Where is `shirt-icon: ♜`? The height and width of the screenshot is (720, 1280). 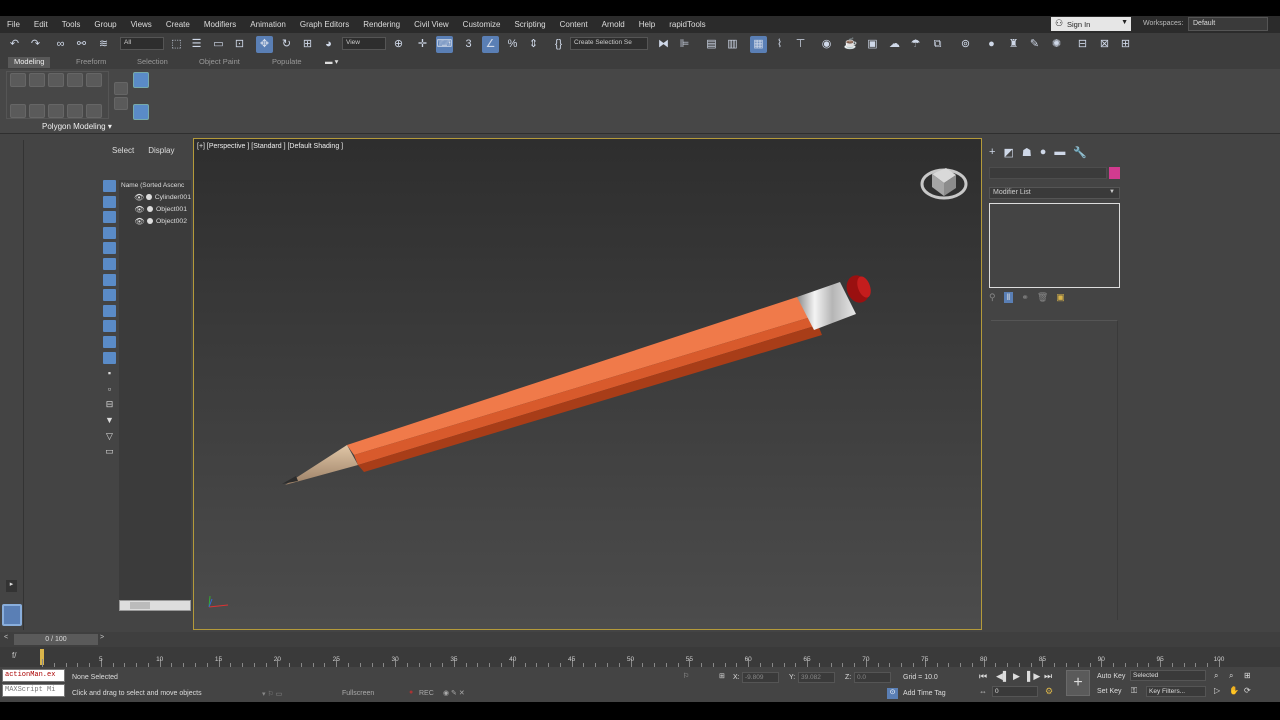
shirt-icon: ♜ is located at coordinates (1013, 44).